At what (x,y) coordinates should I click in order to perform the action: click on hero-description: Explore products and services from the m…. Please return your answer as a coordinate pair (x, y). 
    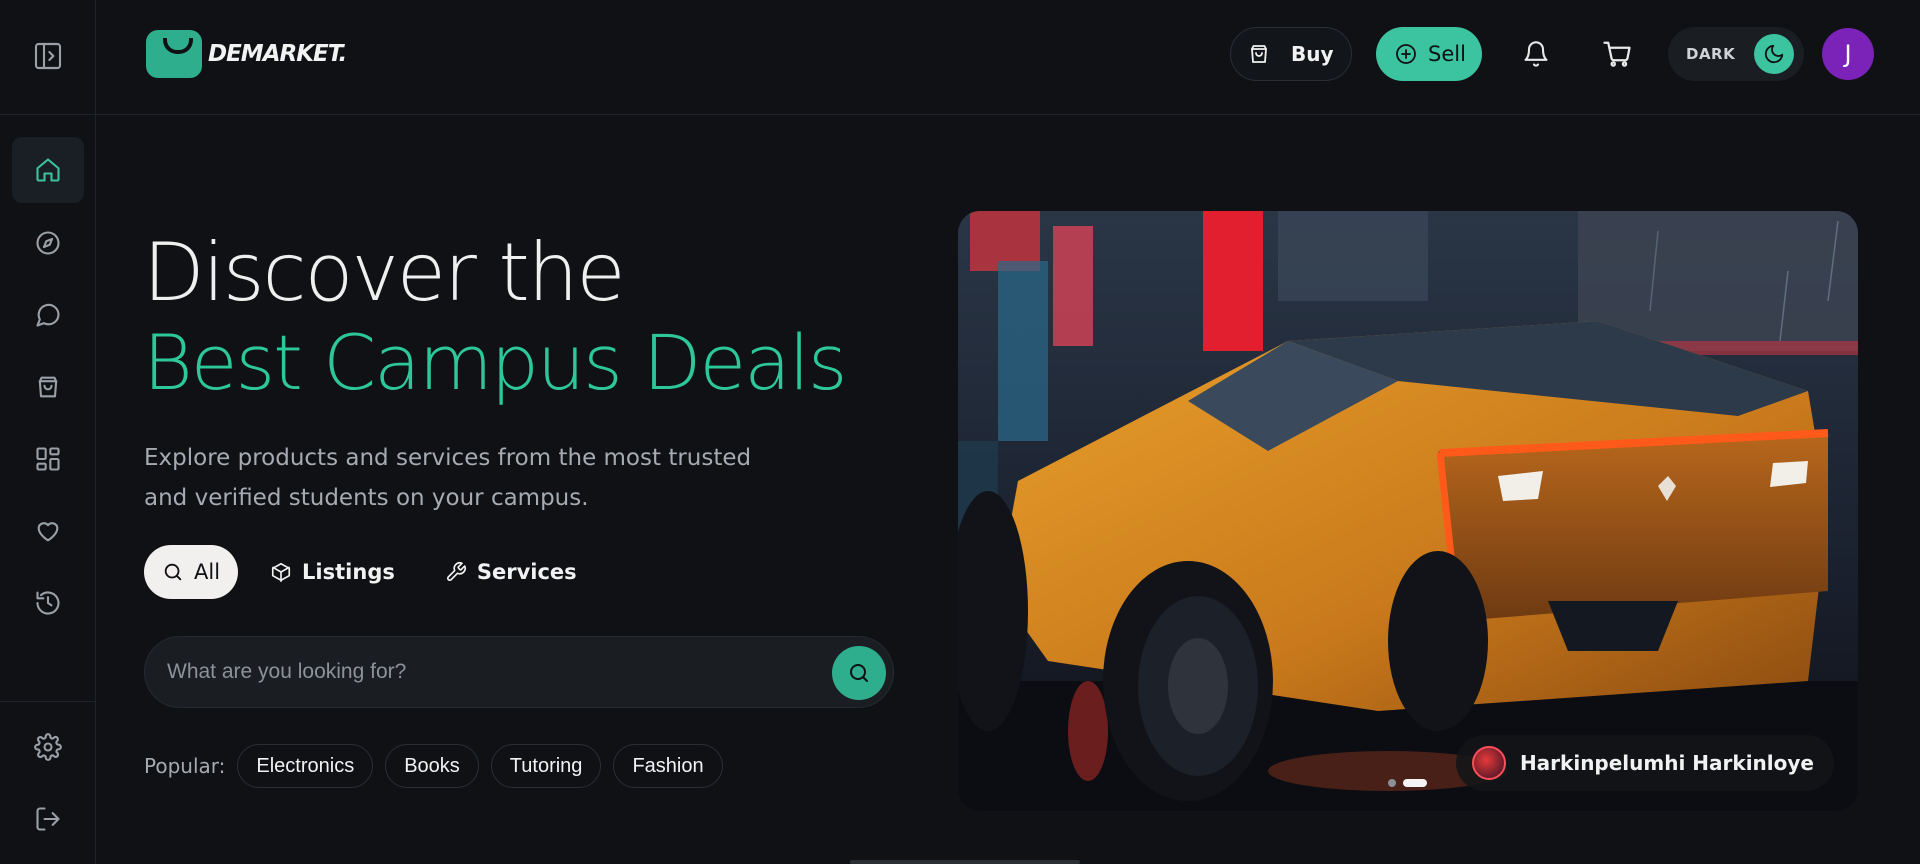
    Looking at the image, I should click on (448, 478).